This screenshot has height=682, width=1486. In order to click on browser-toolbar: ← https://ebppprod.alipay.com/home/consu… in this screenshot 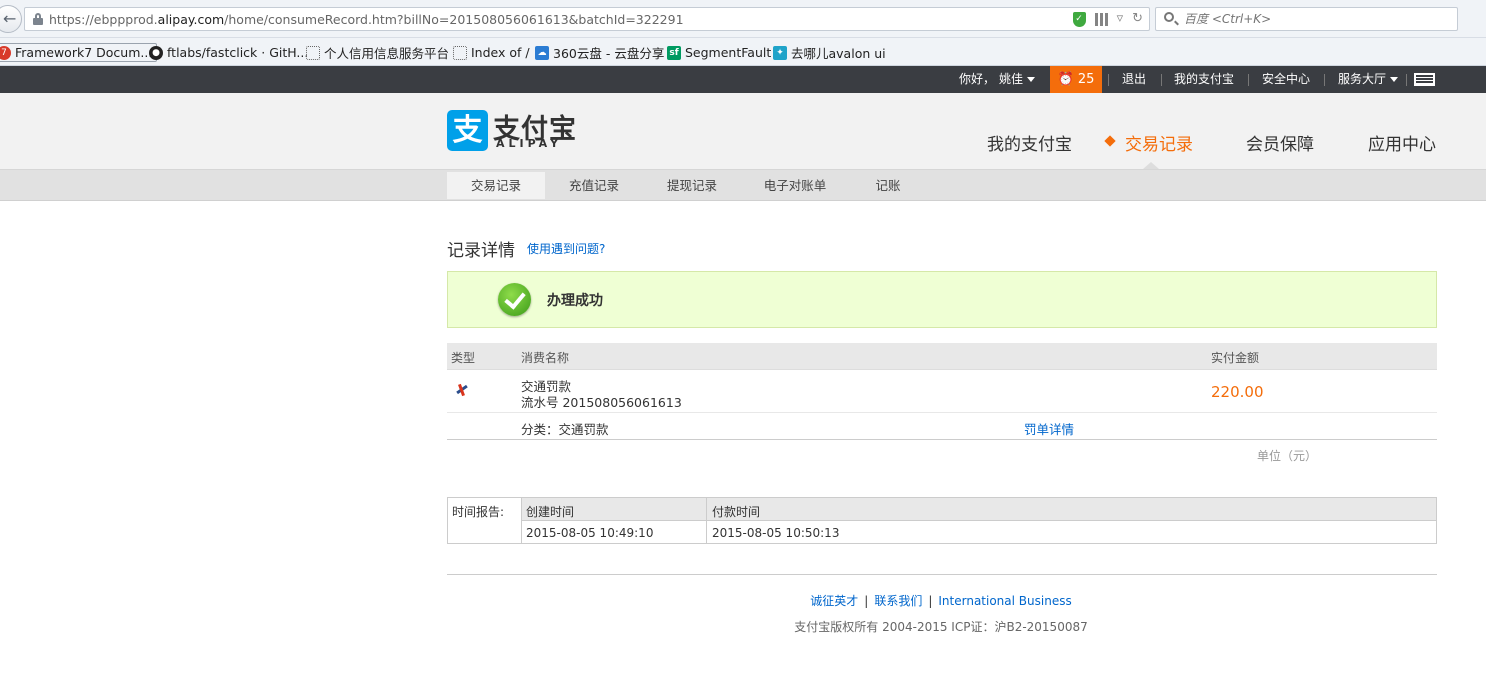, I will do `click(743, 19)`.